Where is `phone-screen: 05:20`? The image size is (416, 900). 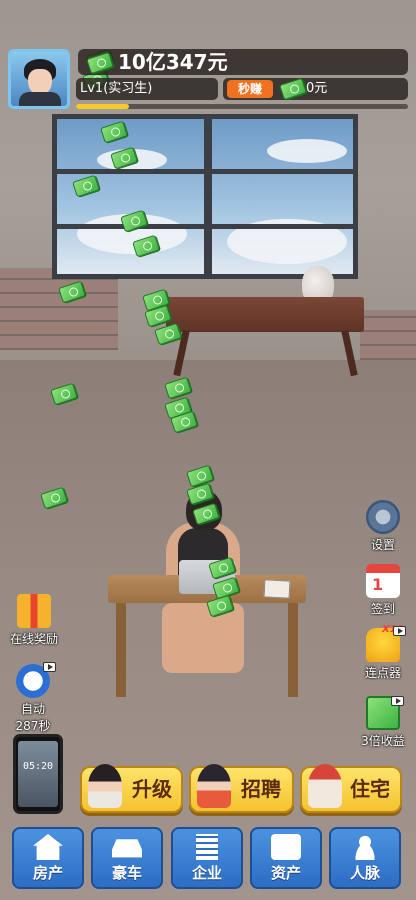
phone-screen: 05:20 is located at coordinates (38, 774).